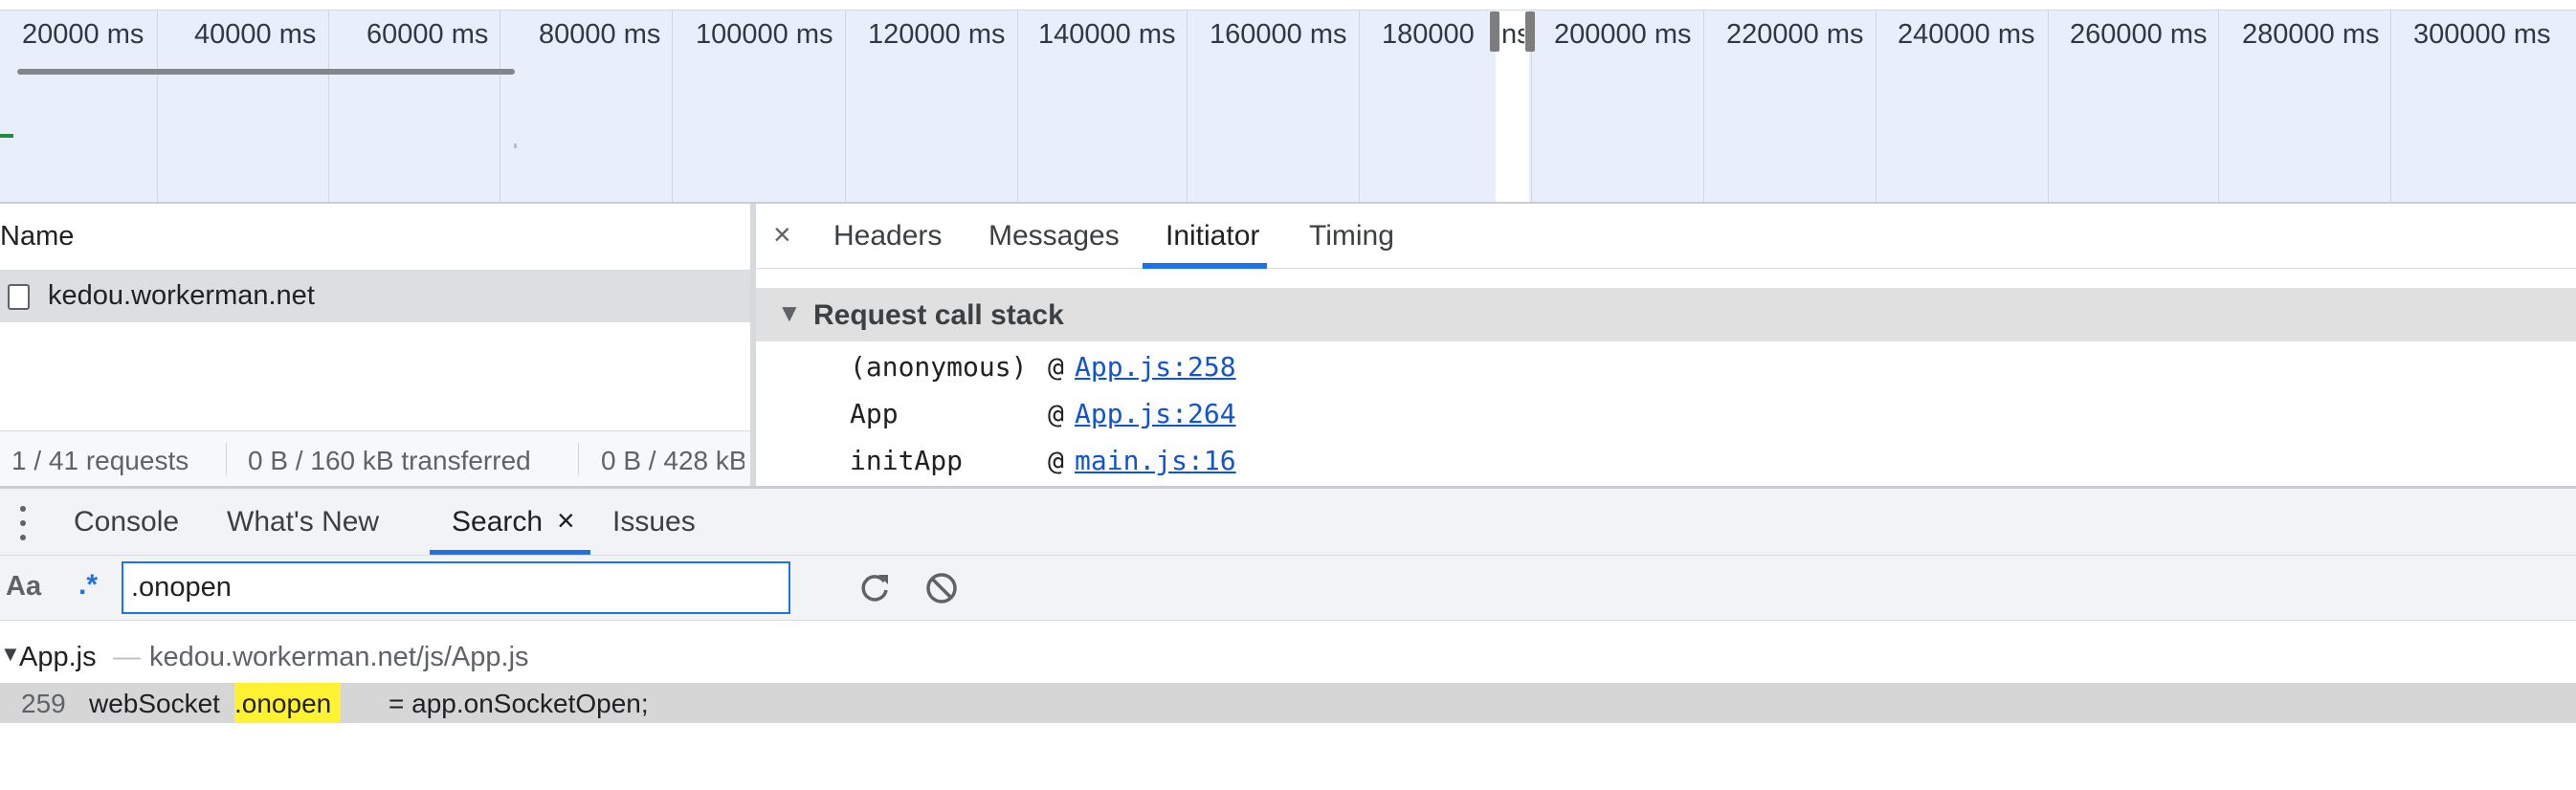 The height and width of the screenshot is (790, 2576). What do you see at coordinates (941, 588) in the screenshot?
I see `clear-icon` at bounding box center [941, 588].